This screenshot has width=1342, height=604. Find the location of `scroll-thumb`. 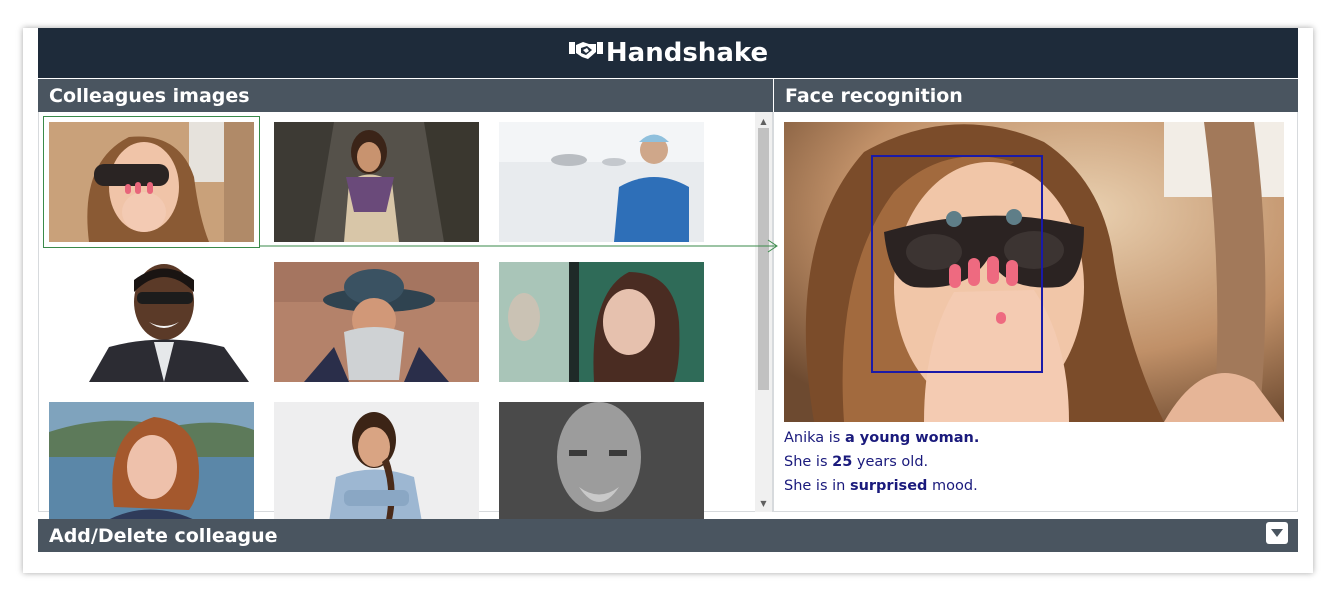

scroll-thumb is located at coordinates (763, 259).